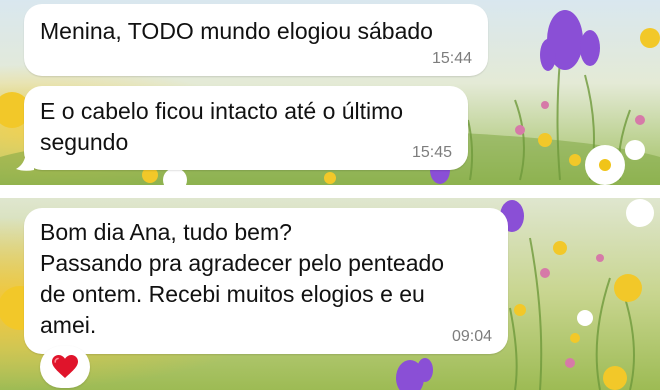  Describe the element at coordinates (431, 152) in the screenshot. I see `message-timestamp: 15:45` at that location.